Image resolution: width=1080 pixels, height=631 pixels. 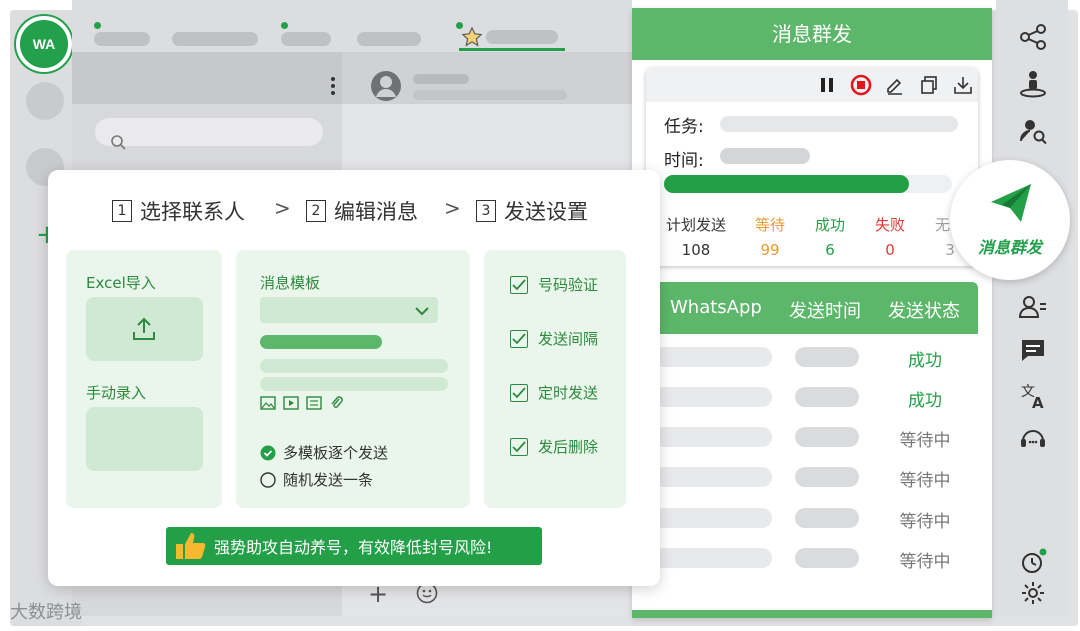 I want to click on step-select-contacts: 1 选择联系人, so click(x=178, y=211).